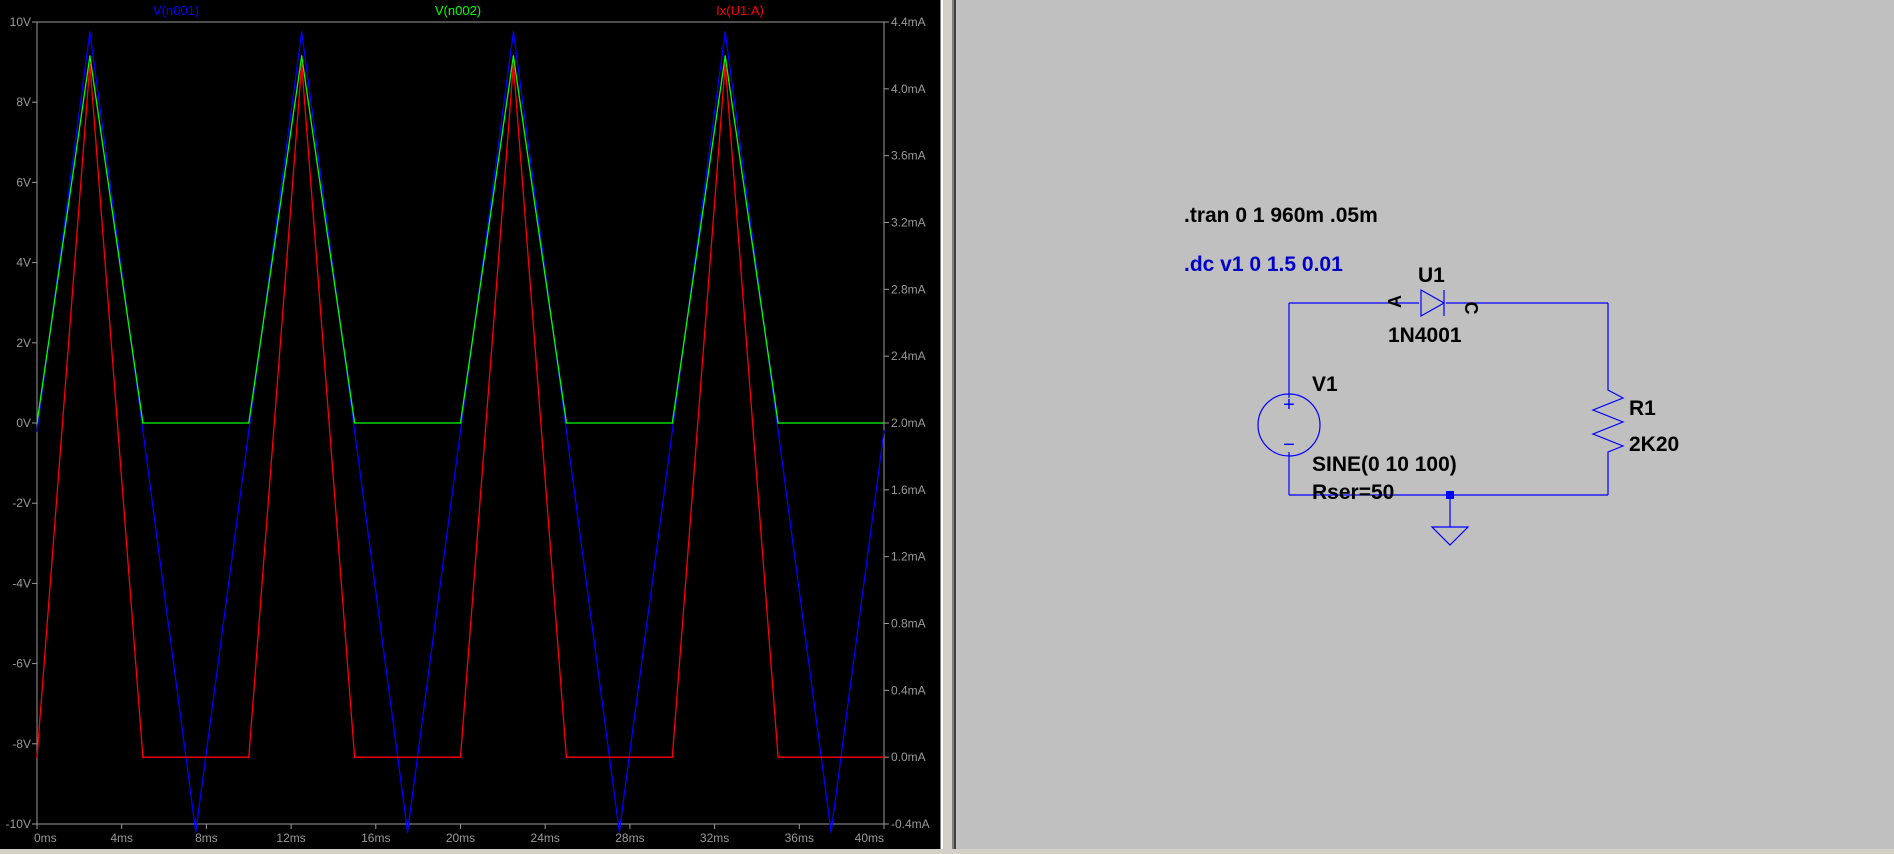 This screenshot has height=854, width=1894. What do you see at coordinates (799, 838) in the screenshot?
I see `x-axis-tick-label: 36ms` at bounding box center [799, 838].